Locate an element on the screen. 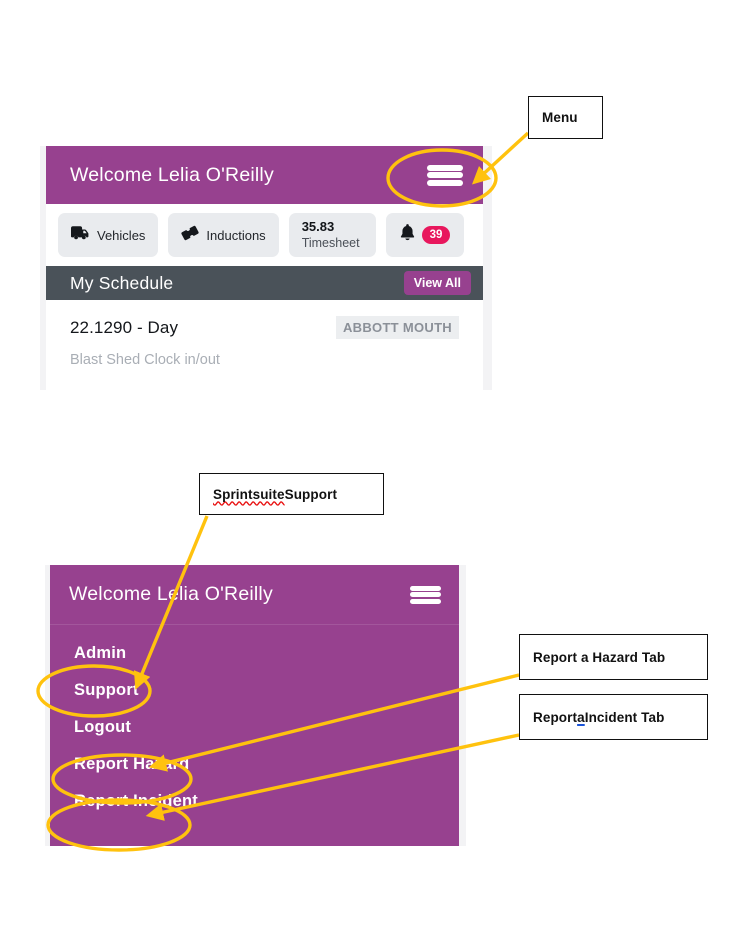 The image size is (753, 939). quick-action-inductions: Inductions is located at coordinates (223, 235).